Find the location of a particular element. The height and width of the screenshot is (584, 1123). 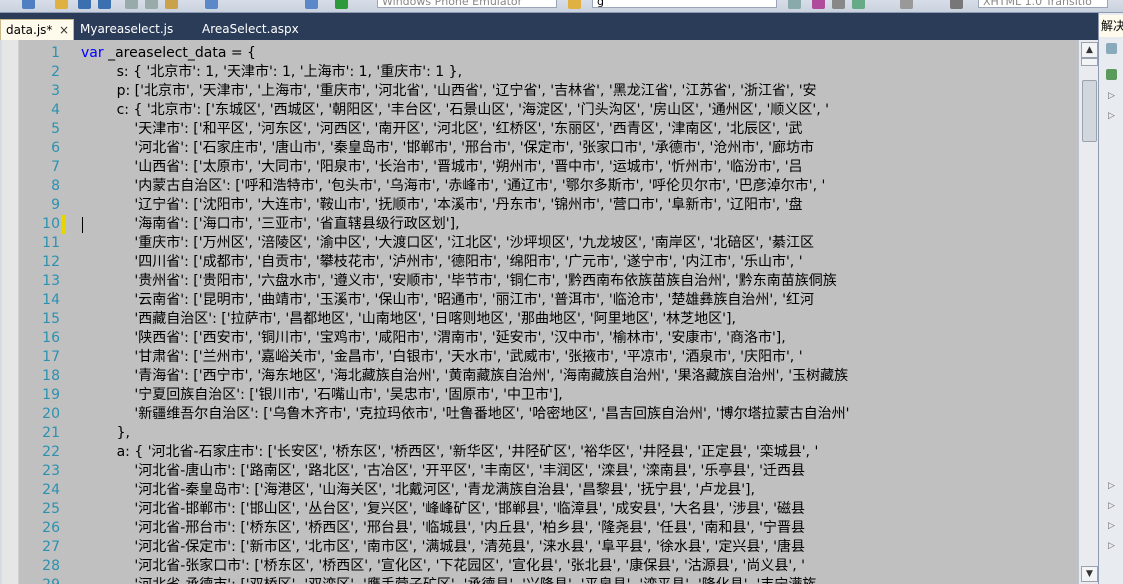

code-line: 21 }, is located at coordinates (549, 433).